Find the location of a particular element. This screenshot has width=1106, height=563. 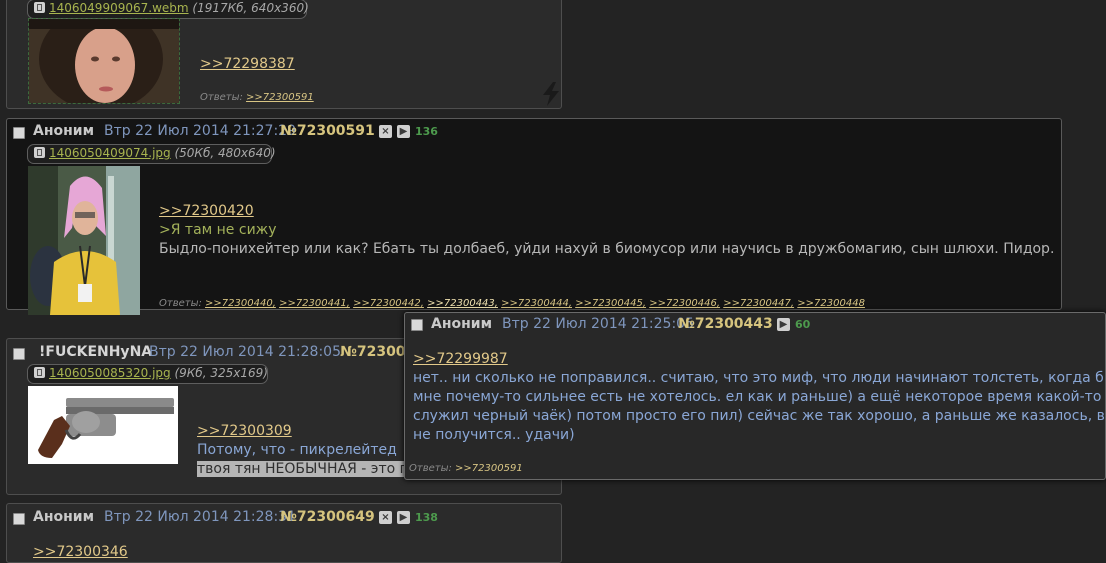

reply-backlink: >>72300444, is located at coordinates (536, 303).